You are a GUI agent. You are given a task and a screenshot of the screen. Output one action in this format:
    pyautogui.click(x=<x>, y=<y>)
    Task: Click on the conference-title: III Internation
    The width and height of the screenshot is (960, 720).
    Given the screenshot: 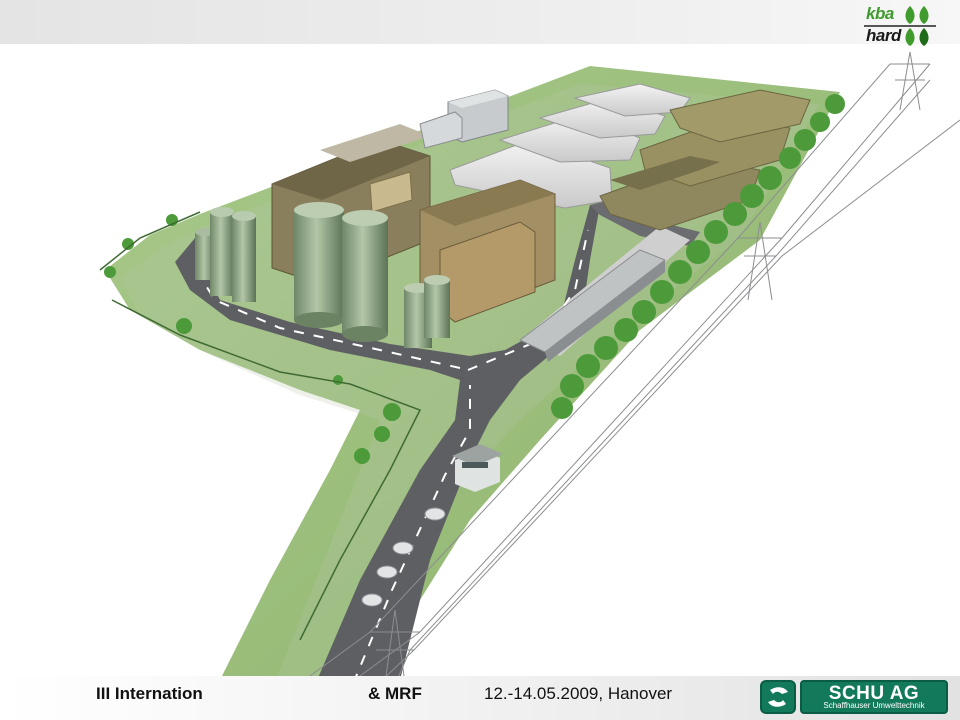 What is the action you would take?
    pyautogui.click(x=149, y=693)
    